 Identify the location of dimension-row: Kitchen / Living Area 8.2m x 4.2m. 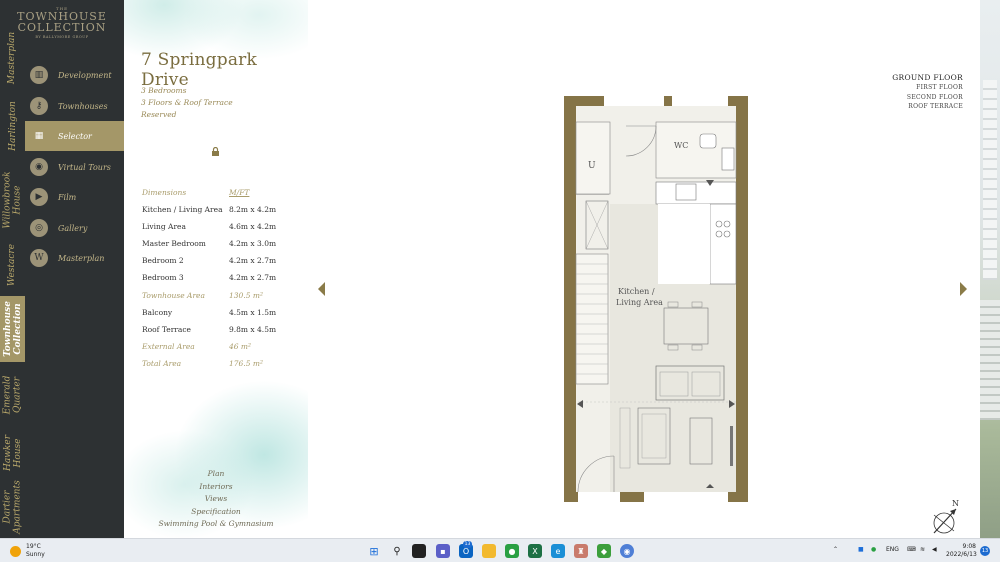
(222, 209).